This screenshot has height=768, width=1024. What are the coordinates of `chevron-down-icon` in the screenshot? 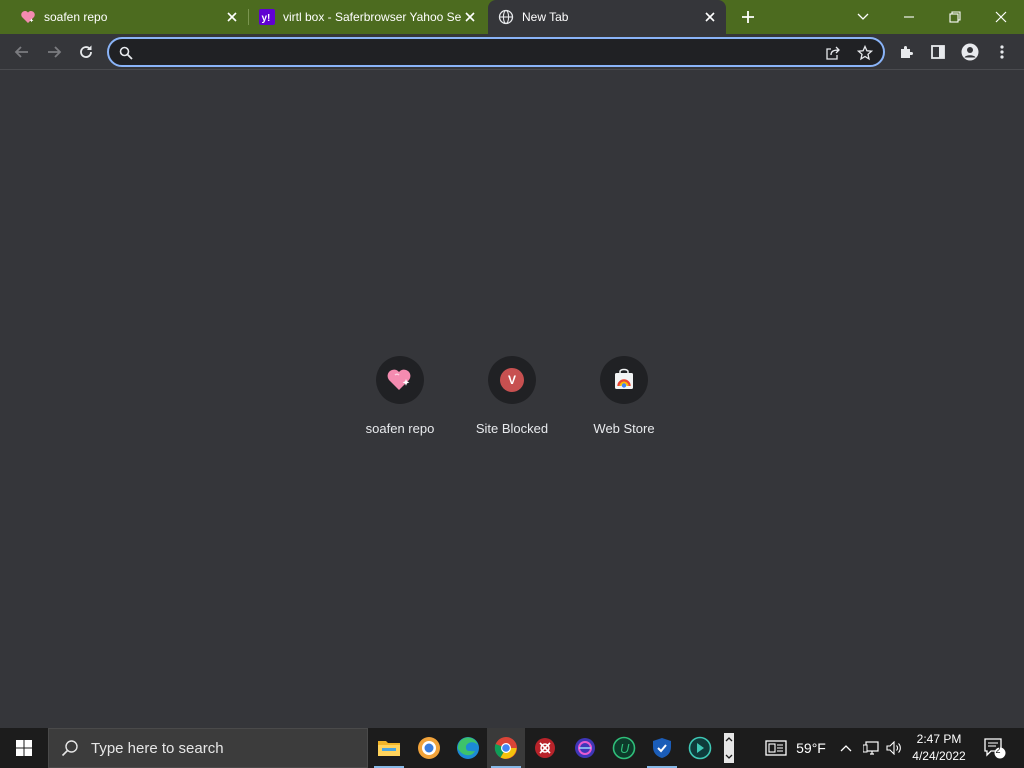 It's located at (863, 16).